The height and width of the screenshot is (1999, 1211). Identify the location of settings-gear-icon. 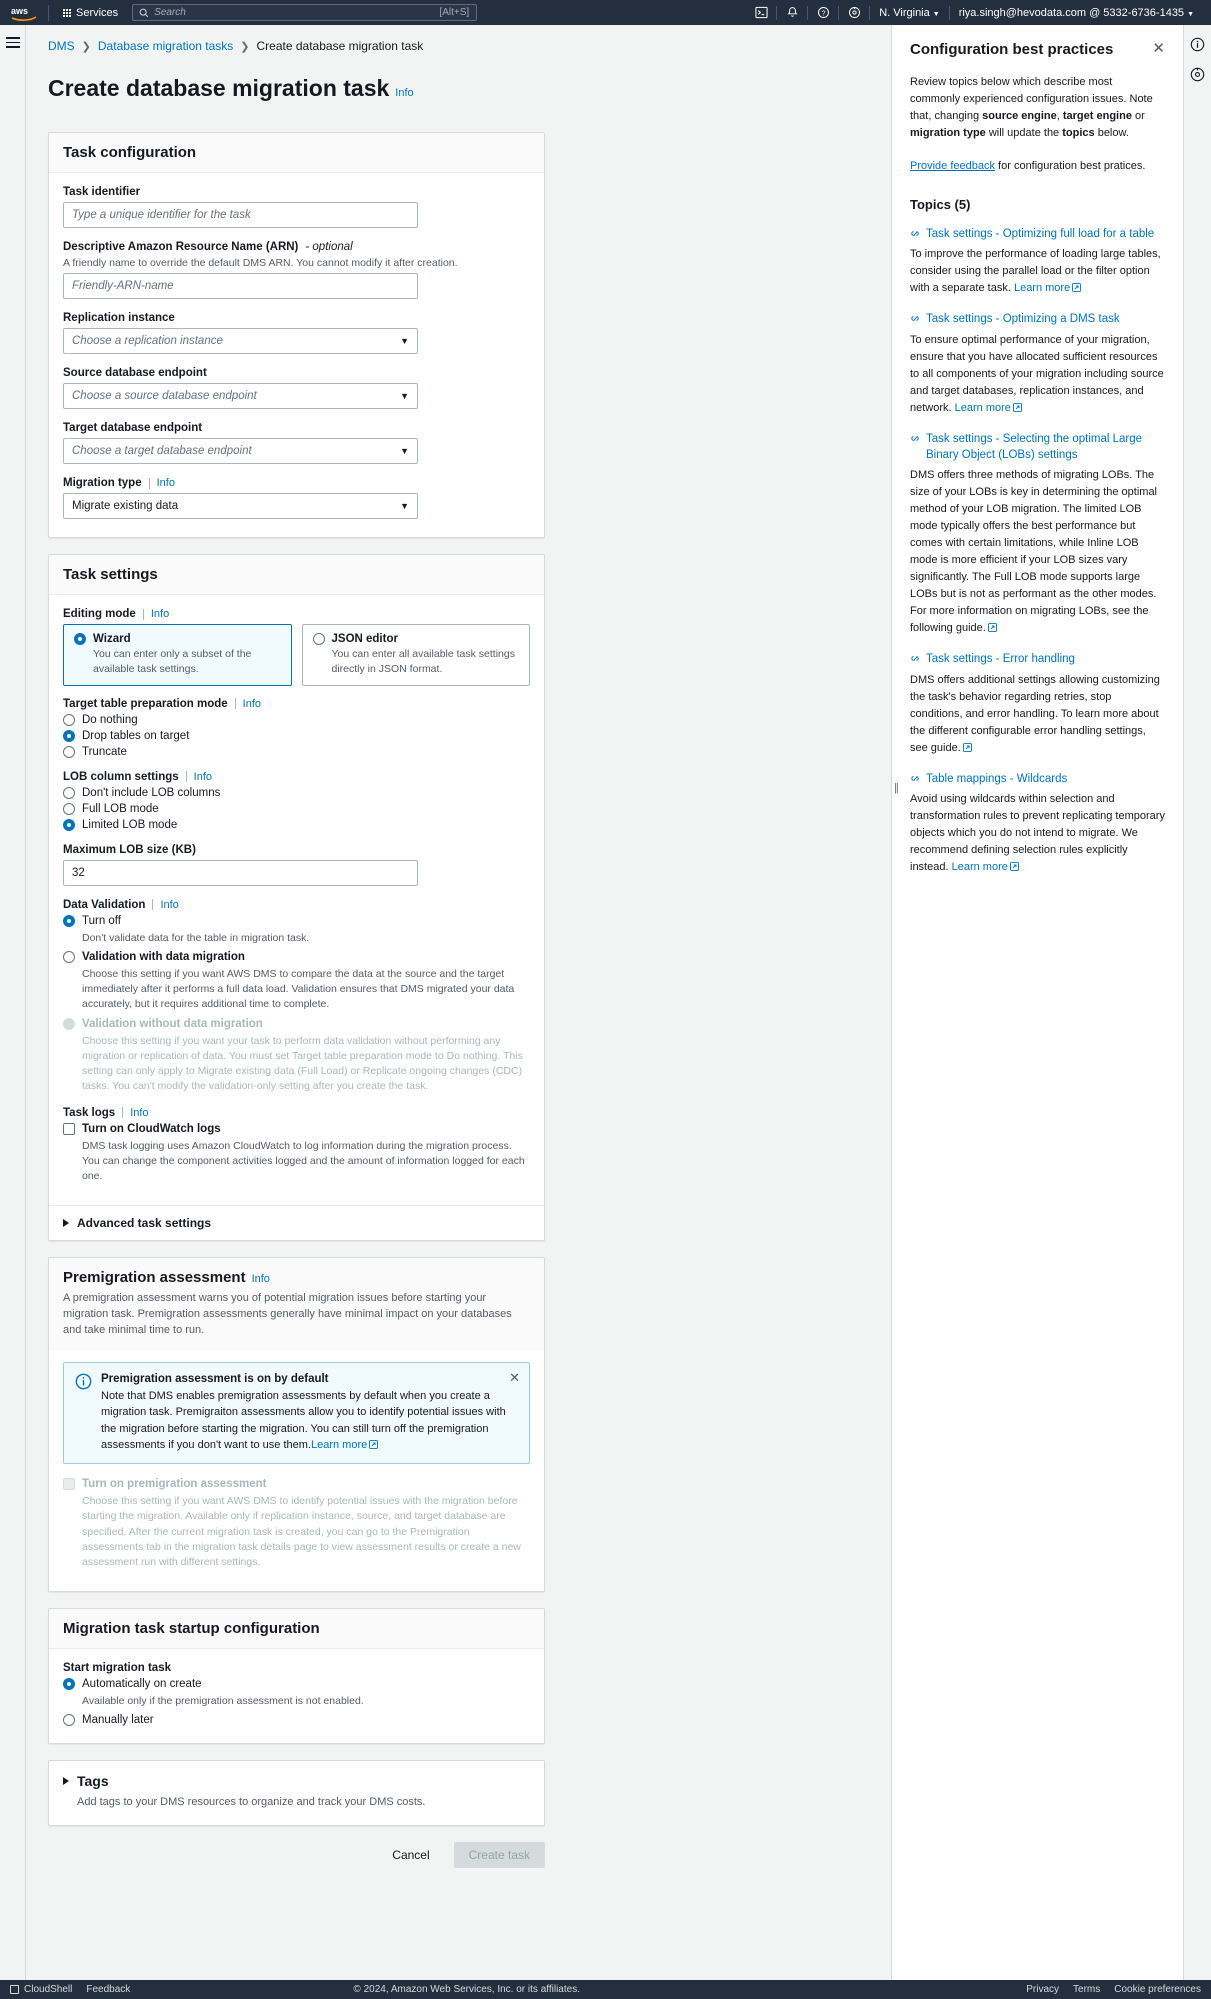
(854, 12).